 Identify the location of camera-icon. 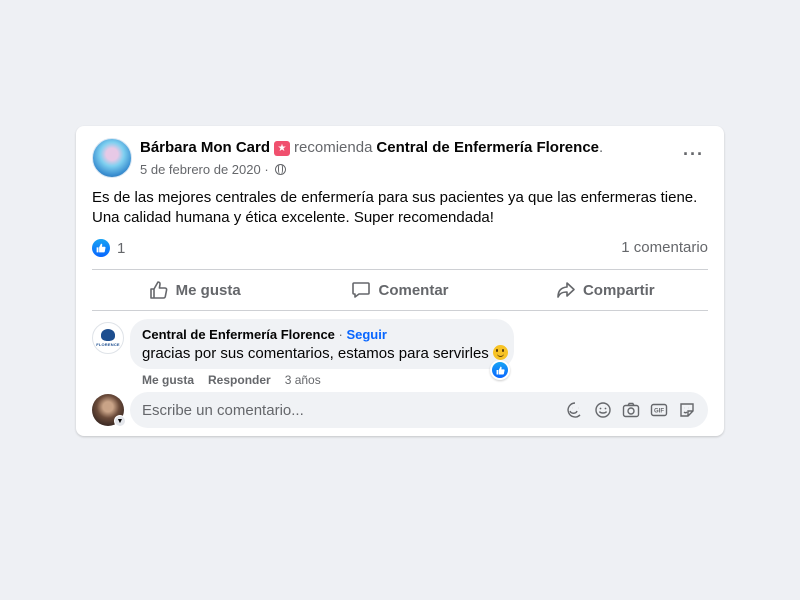
(631, 410).